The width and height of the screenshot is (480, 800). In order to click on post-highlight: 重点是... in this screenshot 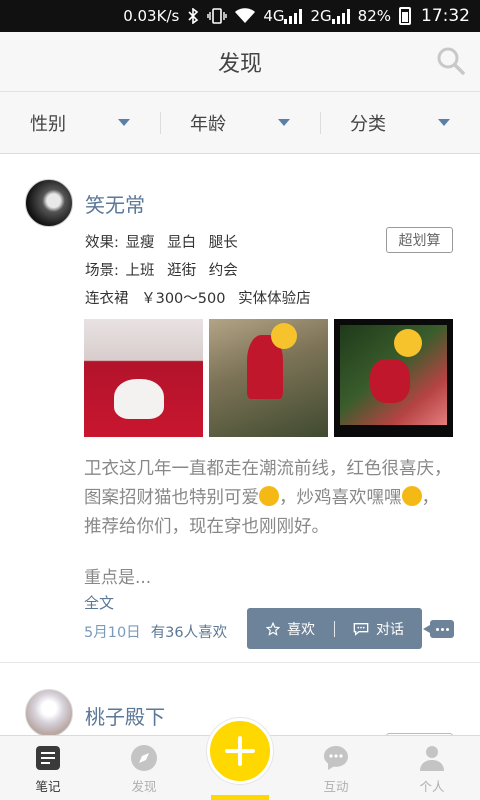, I will do `click(118, 578)`.